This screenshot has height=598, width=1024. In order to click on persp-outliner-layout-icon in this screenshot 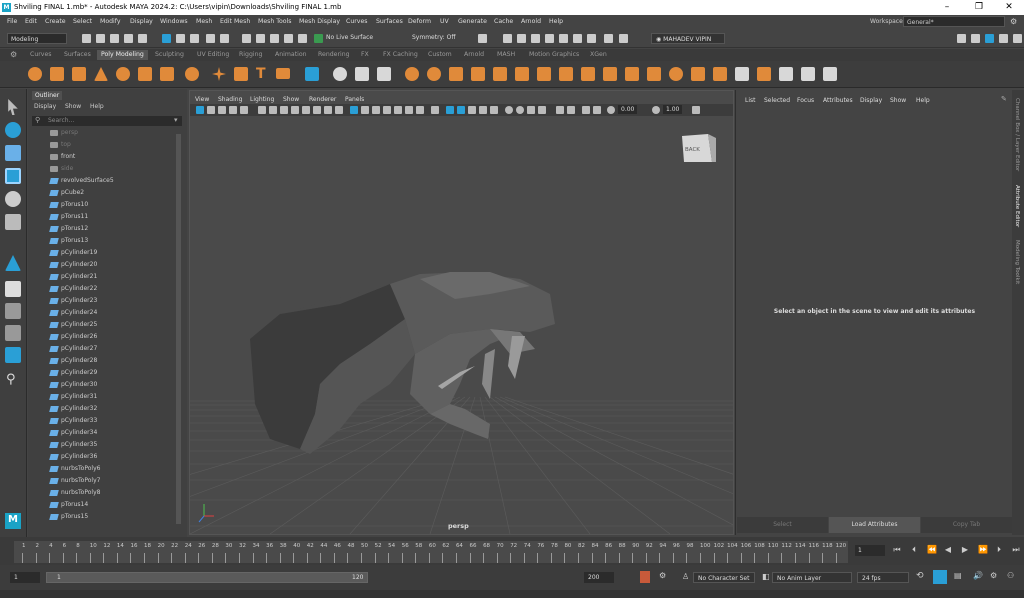, I will do `click(13, 333)`.